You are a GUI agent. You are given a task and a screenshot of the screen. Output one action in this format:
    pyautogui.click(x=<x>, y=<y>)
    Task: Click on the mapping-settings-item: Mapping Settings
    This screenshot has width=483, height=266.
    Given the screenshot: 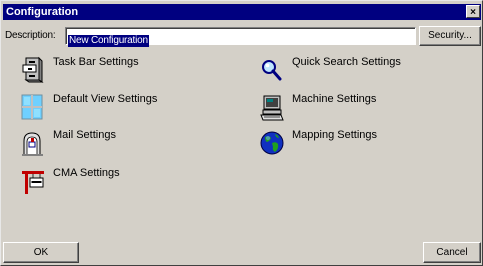 What is the action you would take?
    pyautogui.click(x=360, y=146)
    